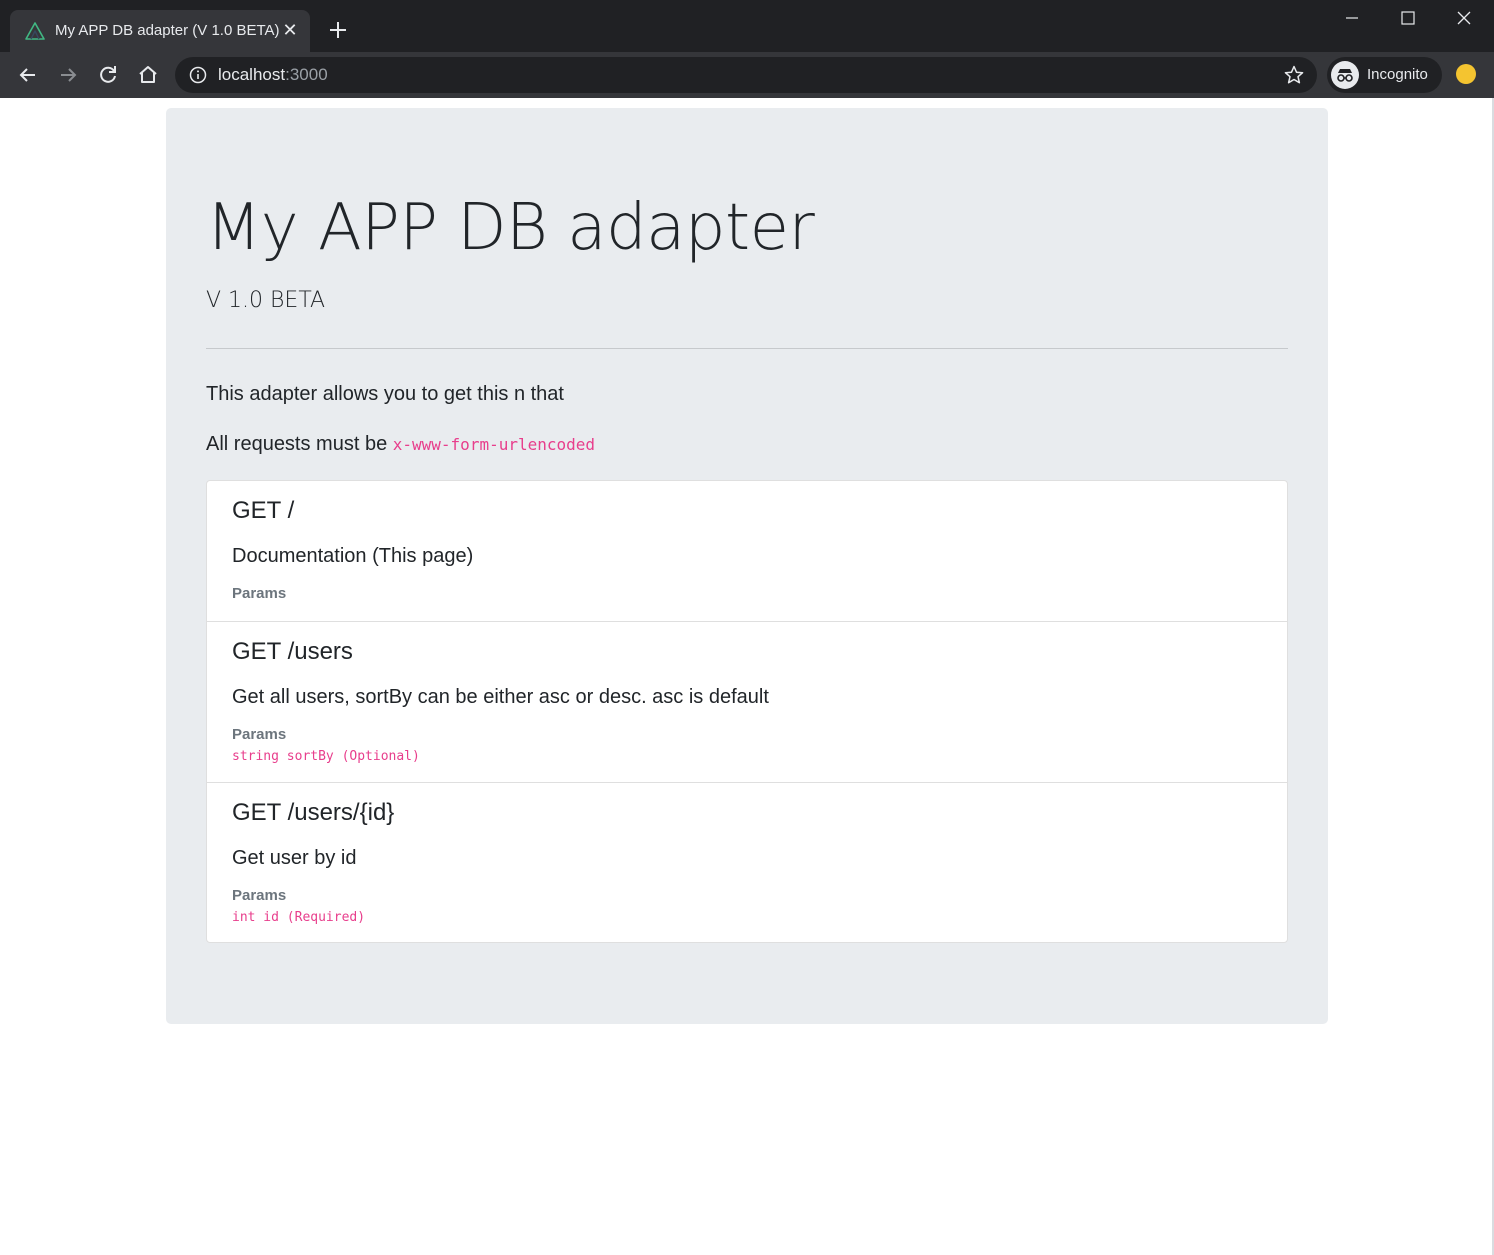  I want to click on url-text: localhost:3000, so click(273, 75).